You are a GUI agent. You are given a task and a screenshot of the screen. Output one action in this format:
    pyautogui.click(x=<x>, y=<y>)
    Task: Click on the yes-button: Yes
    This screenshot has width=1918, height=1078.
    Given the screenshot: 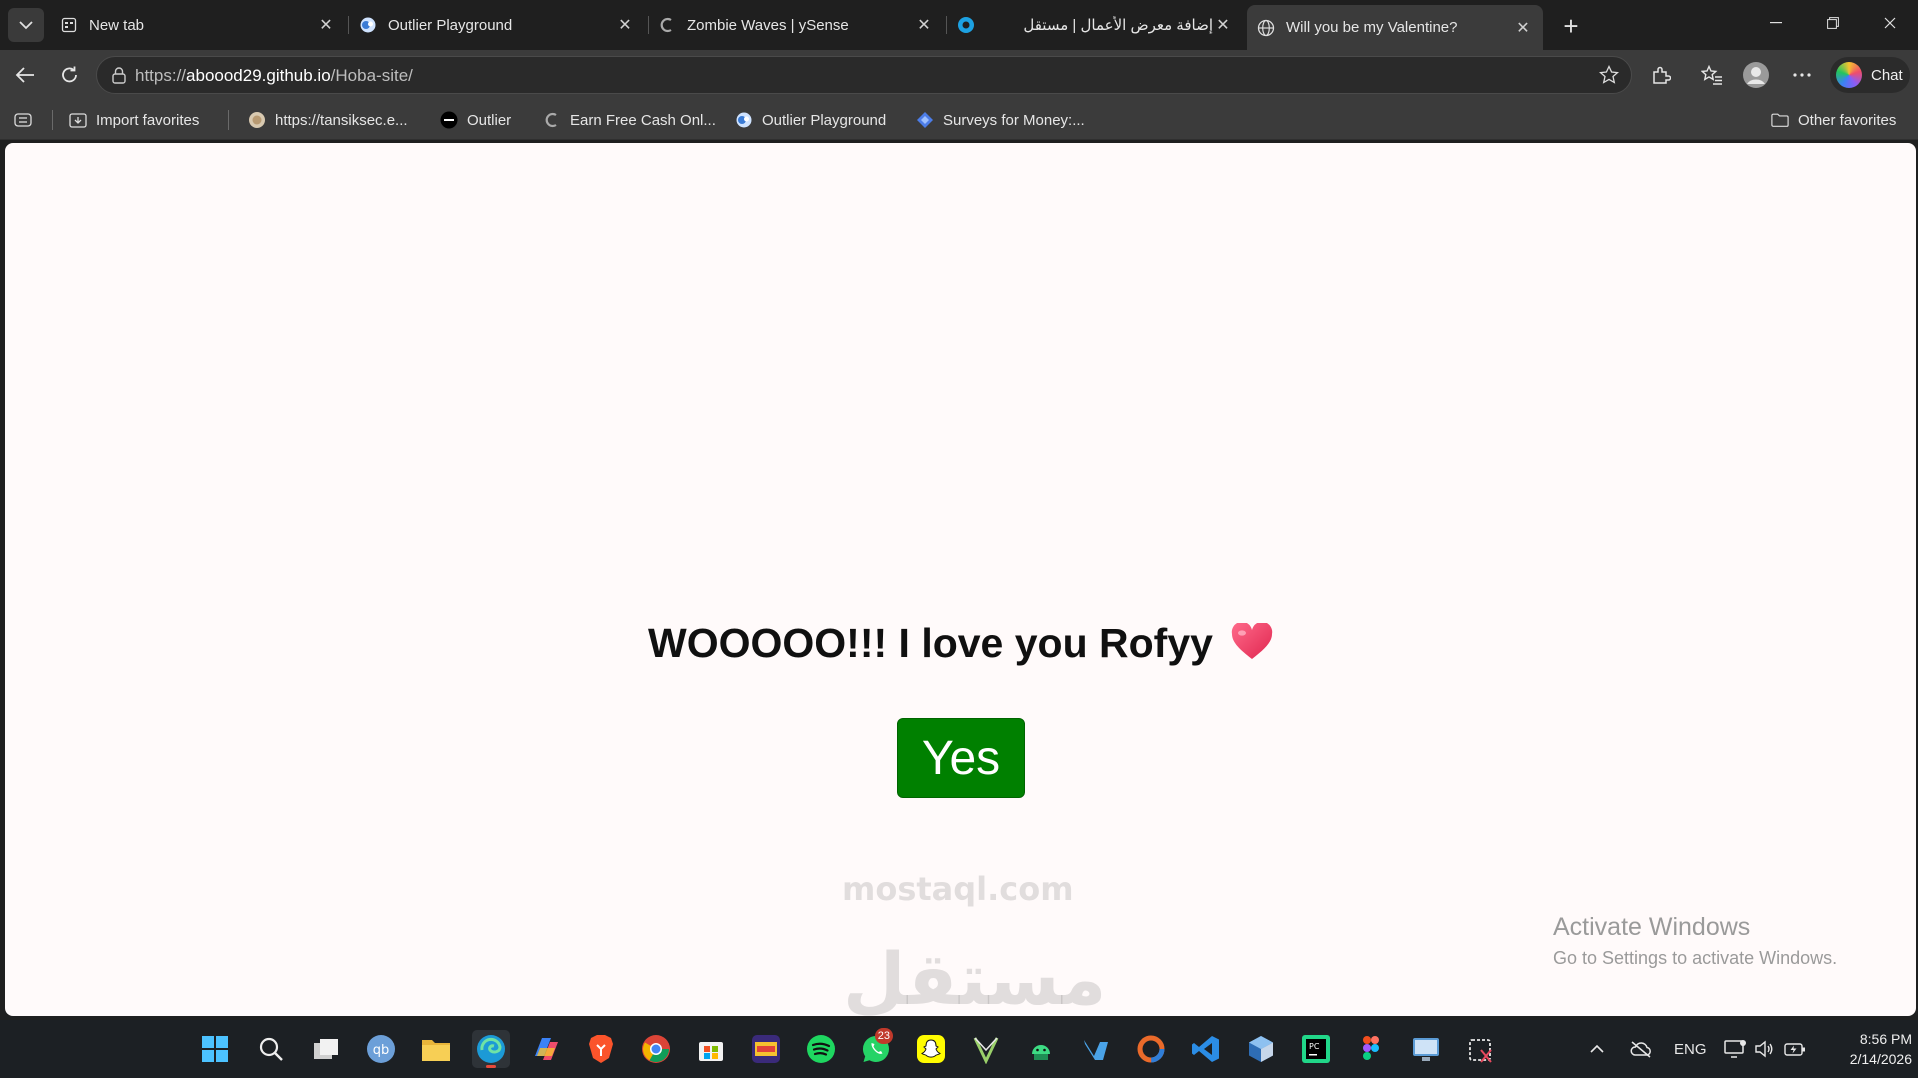 What is the action you would take?
    pyautogui.click(x=961, y=758)
    